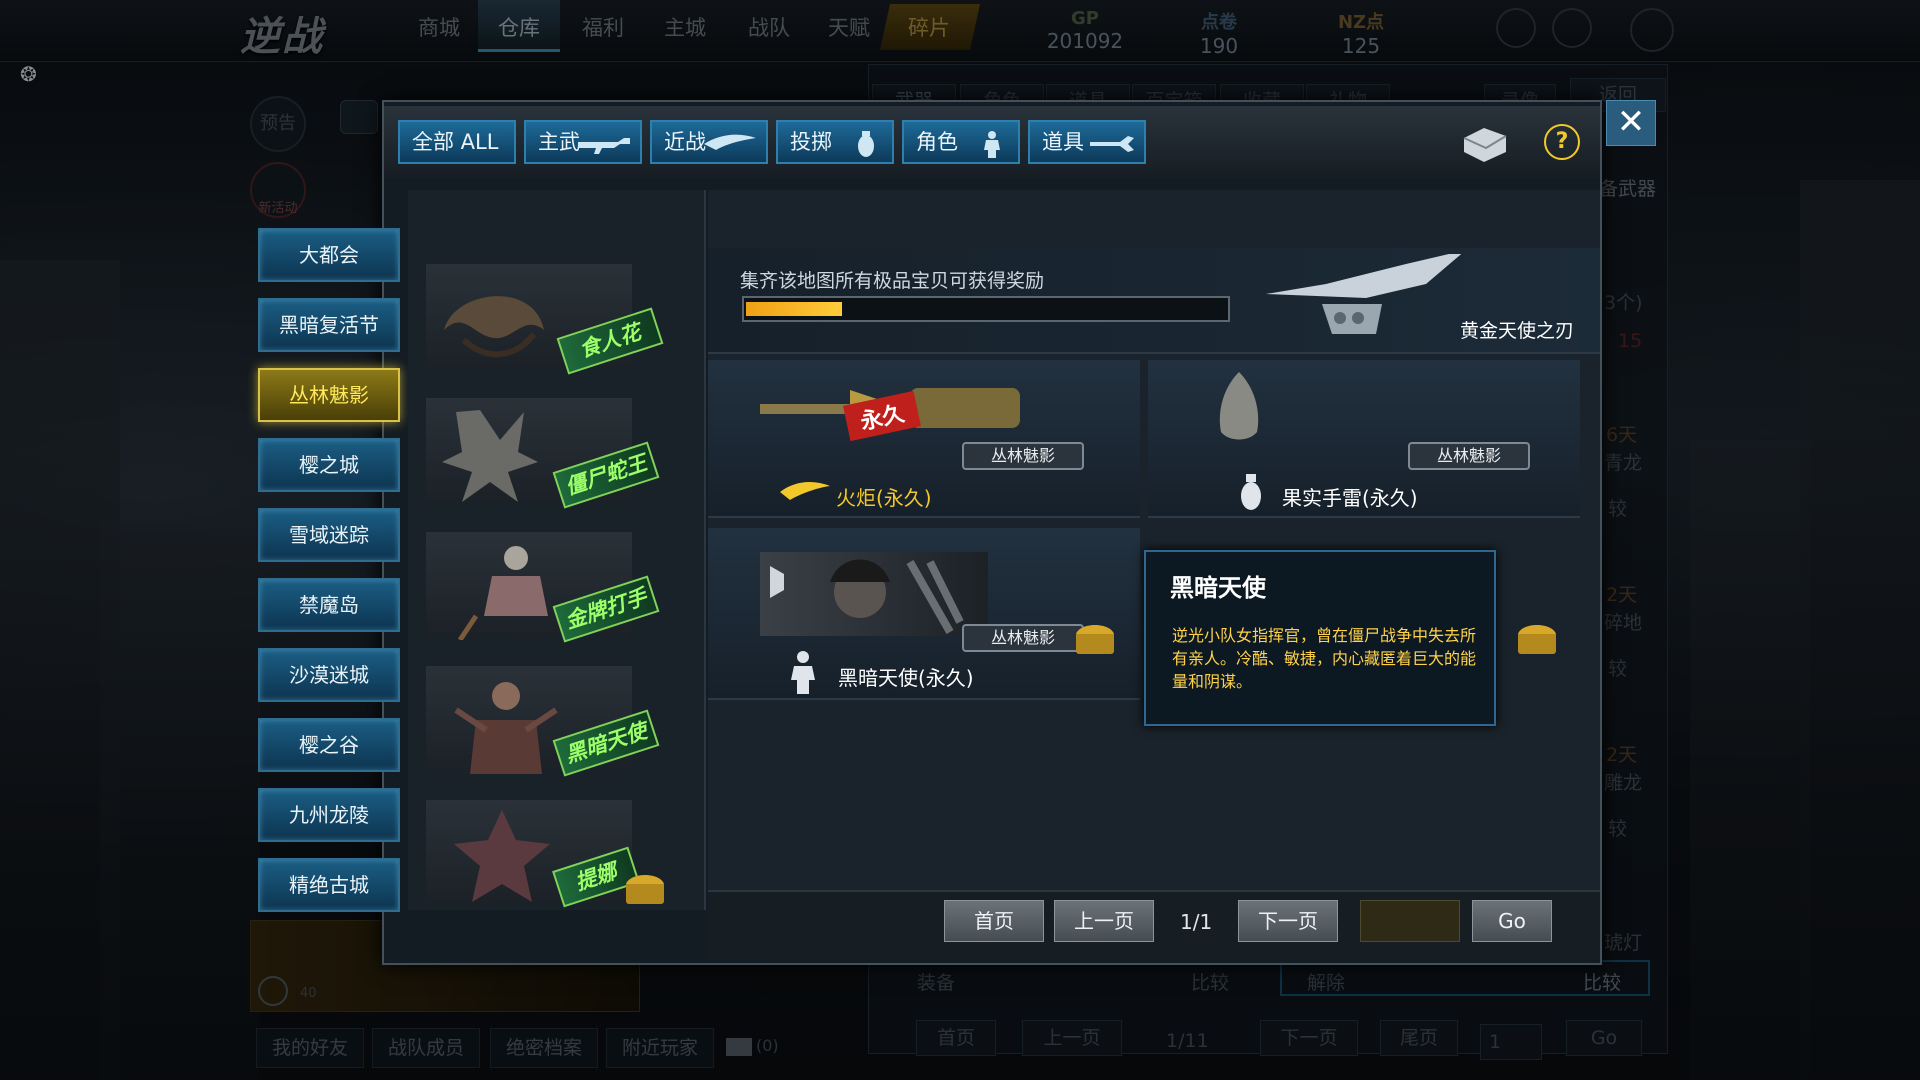 Image resolution: width=1920 pixels, height=1080 pixels. What do you see at coordinates (329, 535) in the screenshot?
I see `map-item: 雪域迷踪` at bounding box center [329, 535].